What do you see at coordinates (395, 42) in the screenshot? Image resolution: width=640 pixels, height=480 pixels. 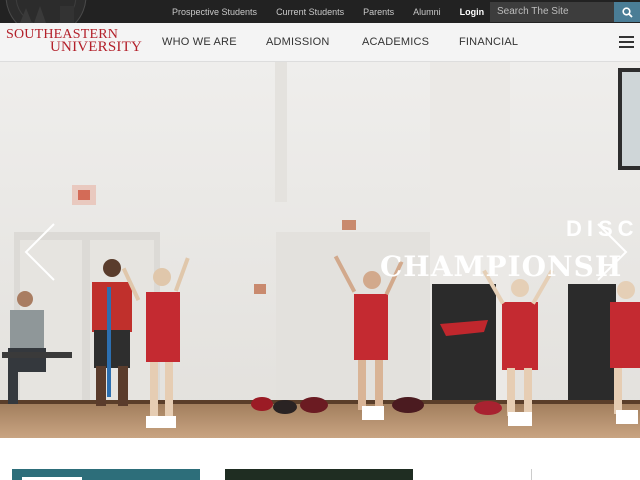 I see `nav-academics: ACADEMICS` at bounding box center [395, 42].